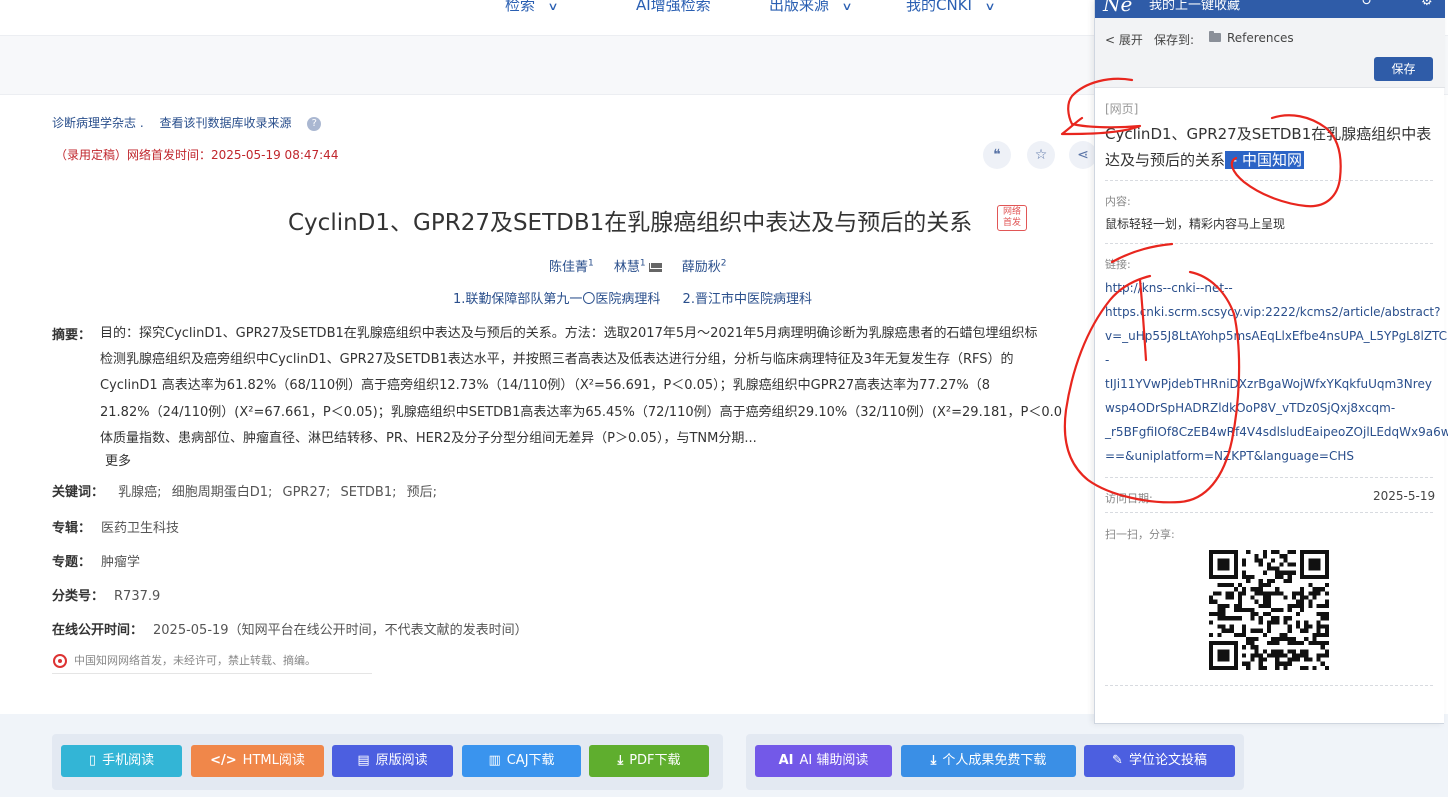 This screenshot has height=797, width=1448. What do you see at coordinates (747, 299) in the screenshot?
I see `affiliation-link: 2.晋江市中医院病理科` at bounding box center [747, 299].